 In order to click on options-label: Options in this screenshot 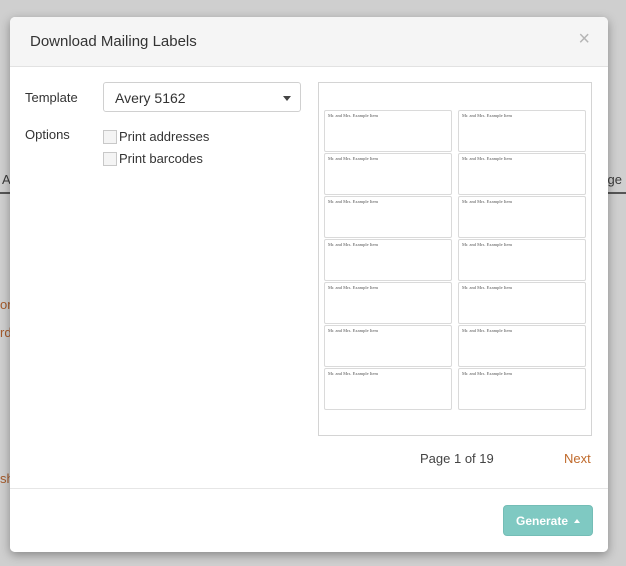, I will do `click(47, 134)`.